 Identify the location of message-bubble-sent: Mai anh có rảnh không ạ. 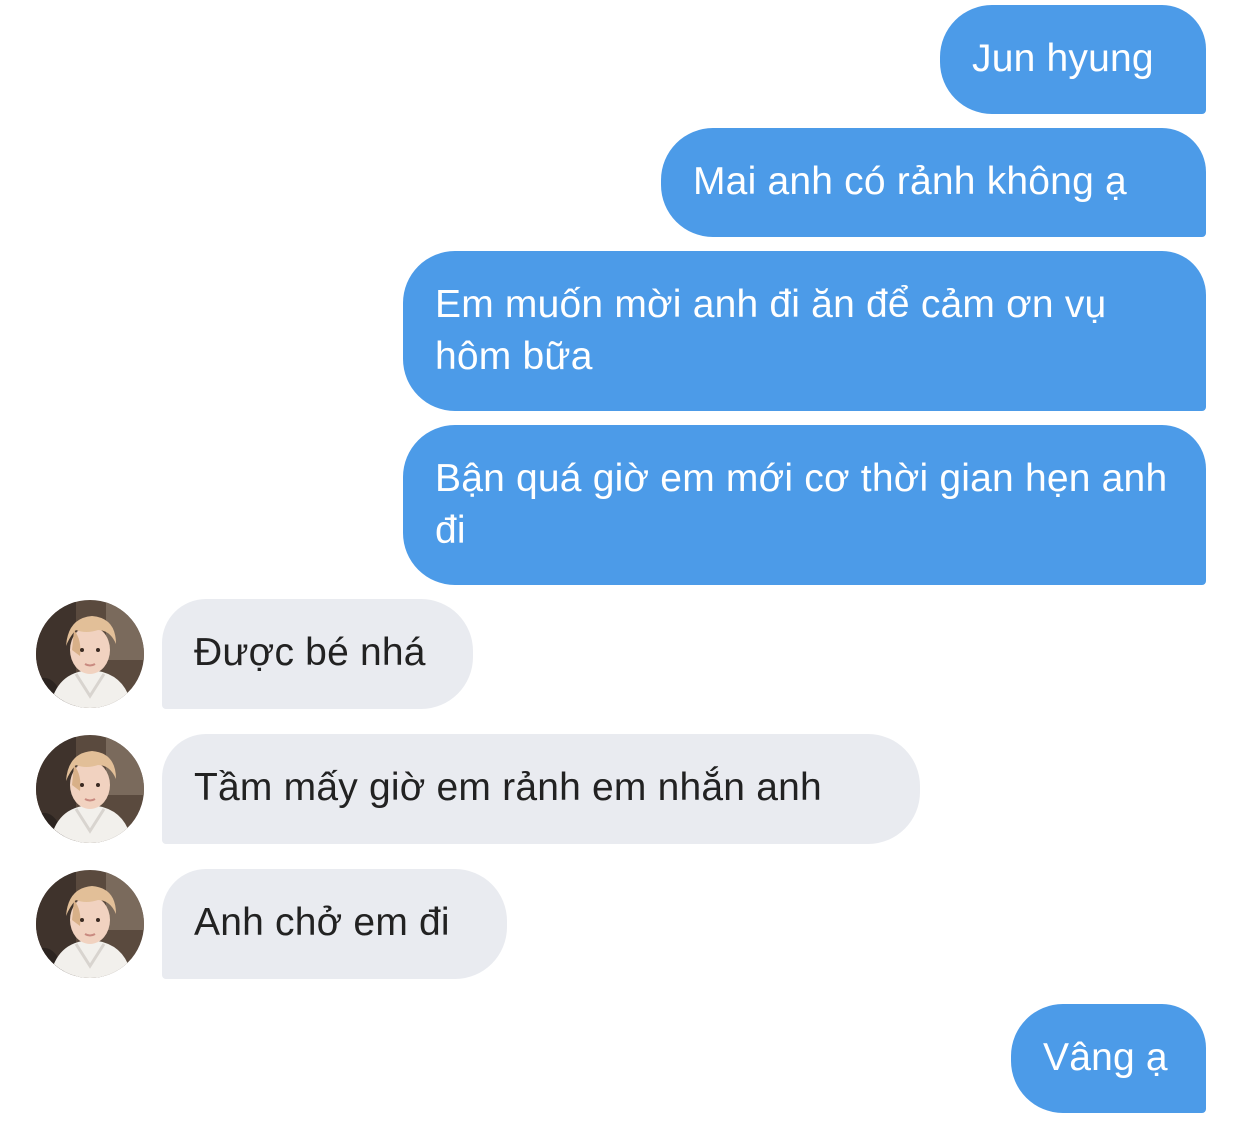
(933, 182).